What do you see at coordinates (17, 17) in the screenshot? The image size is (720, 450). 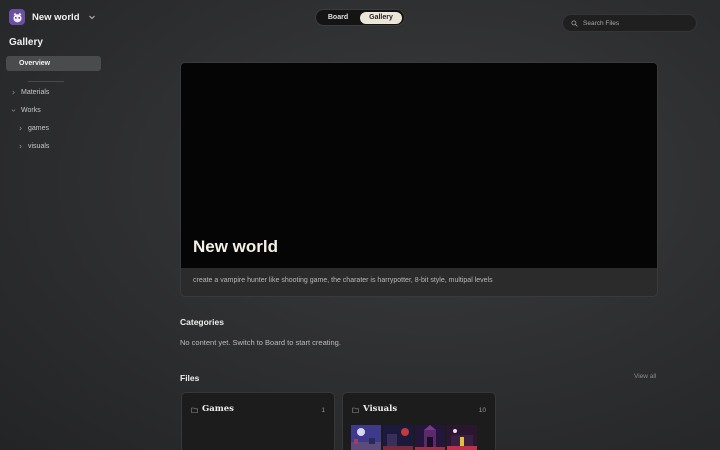 I see `logo-icon` at bounding box center [17, 17].